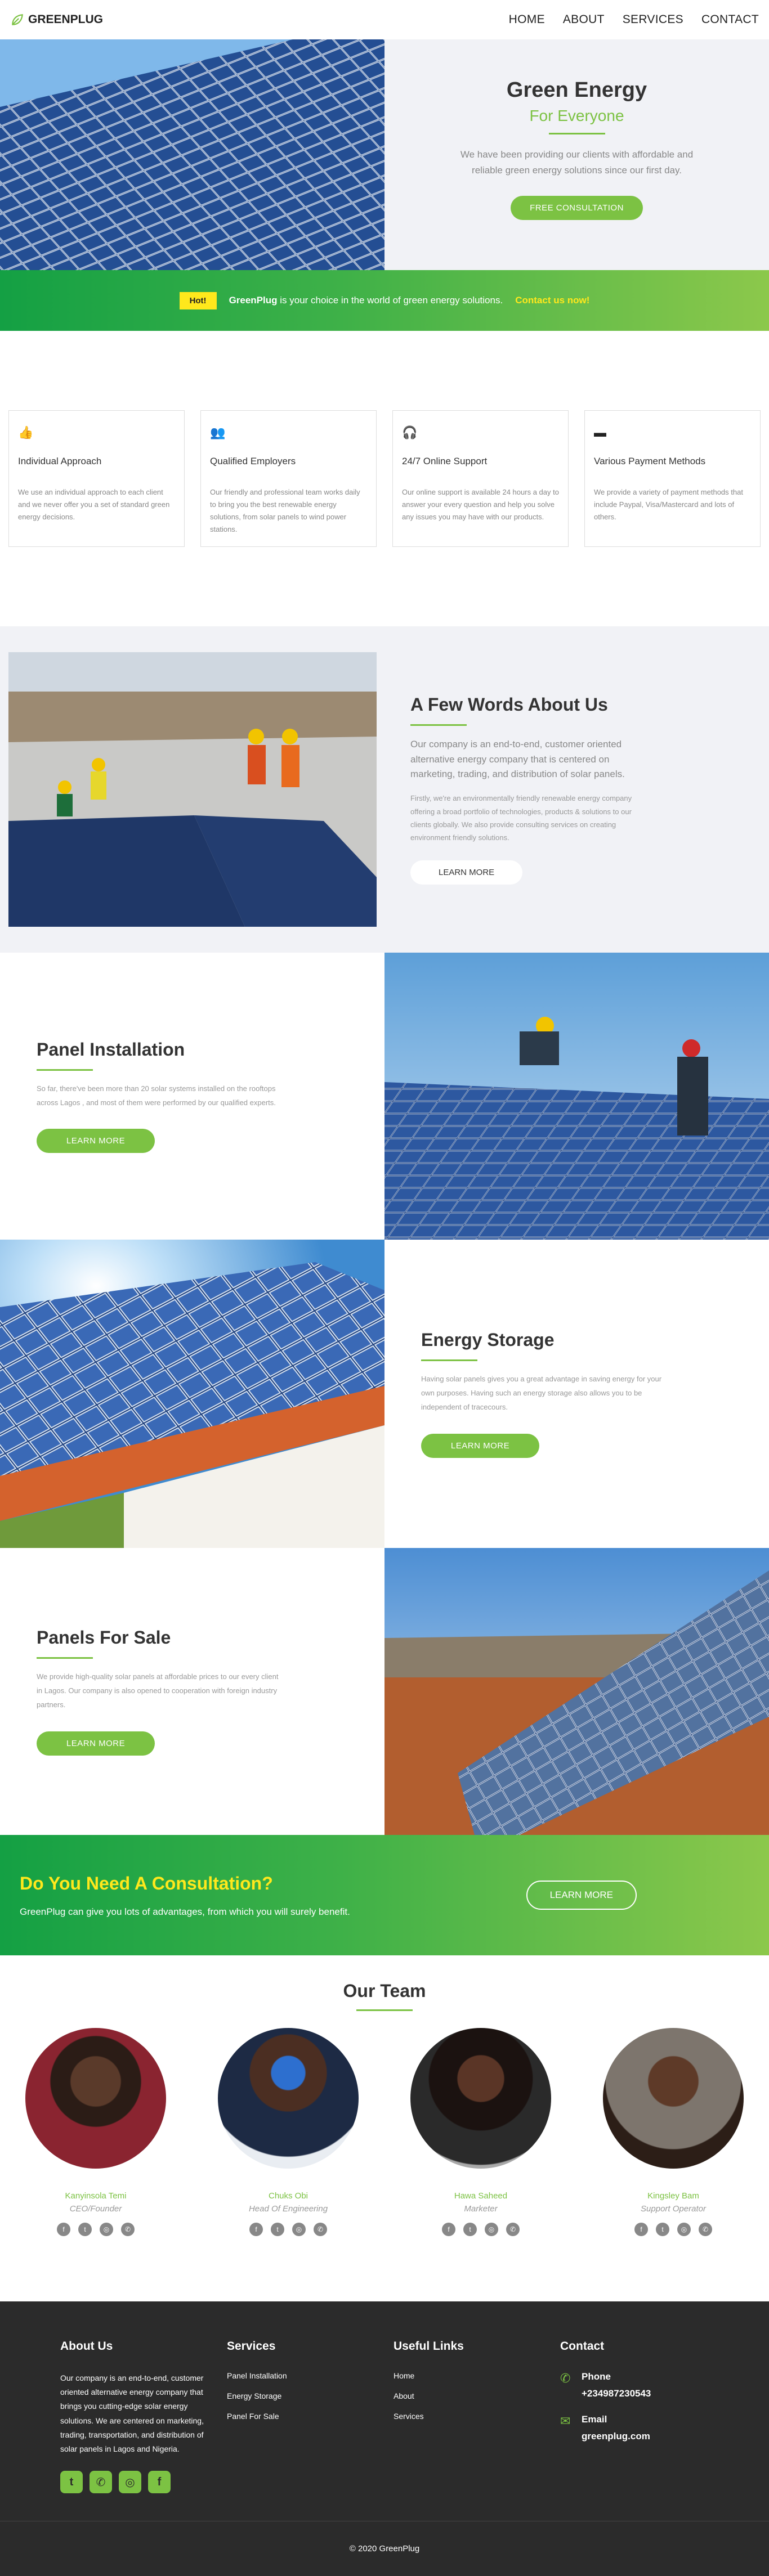 Image resolution: width=769 pixels, height=2576 pixels. Describe the element at coordinates (576, 1096) in the screenshot. I see `installation-workers-image` at that location.